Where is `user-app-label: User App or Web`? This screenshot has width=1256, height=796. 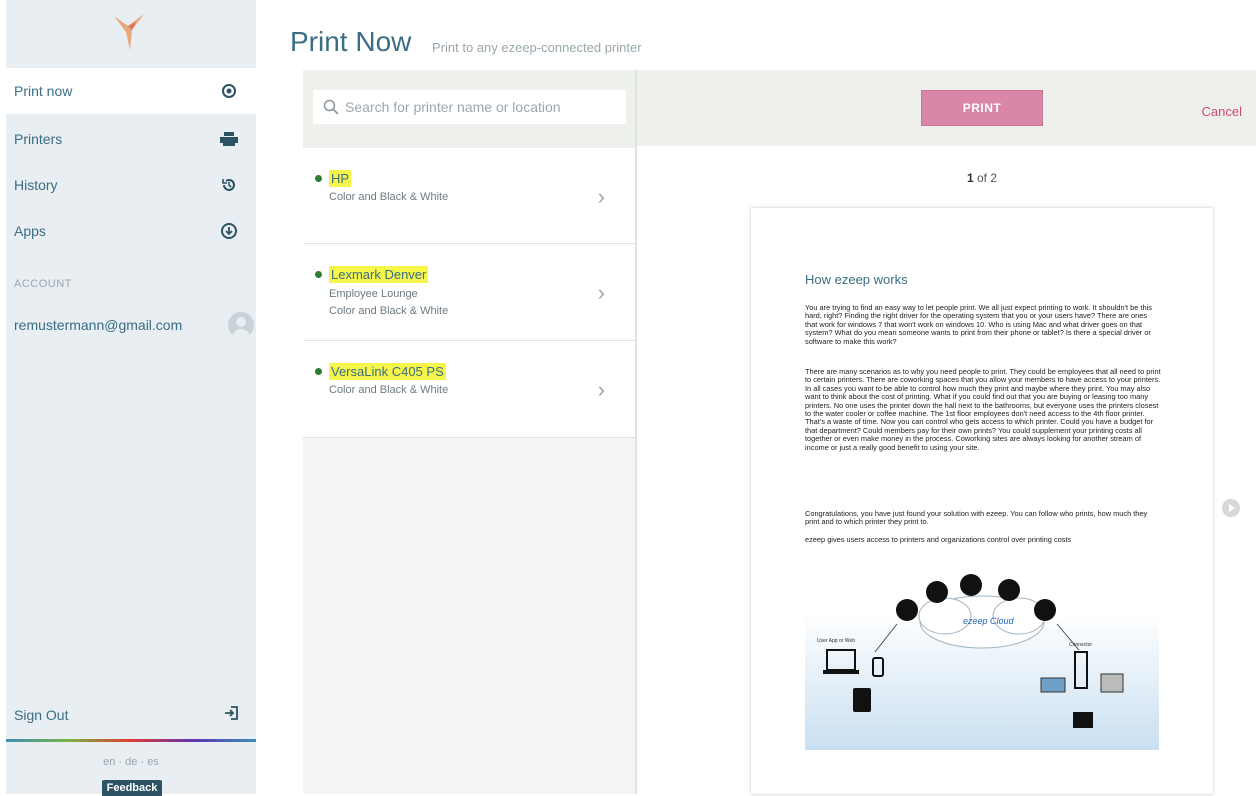
user-app-label: User App or Web is located at coordinates (836, 641).